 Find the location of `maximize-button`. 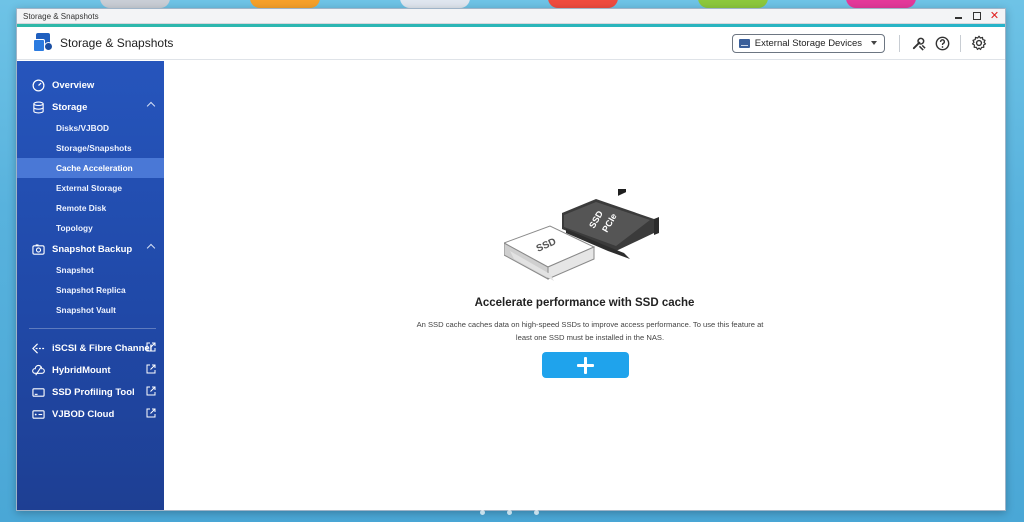

maximize-button is located at coordinates (976, 16).